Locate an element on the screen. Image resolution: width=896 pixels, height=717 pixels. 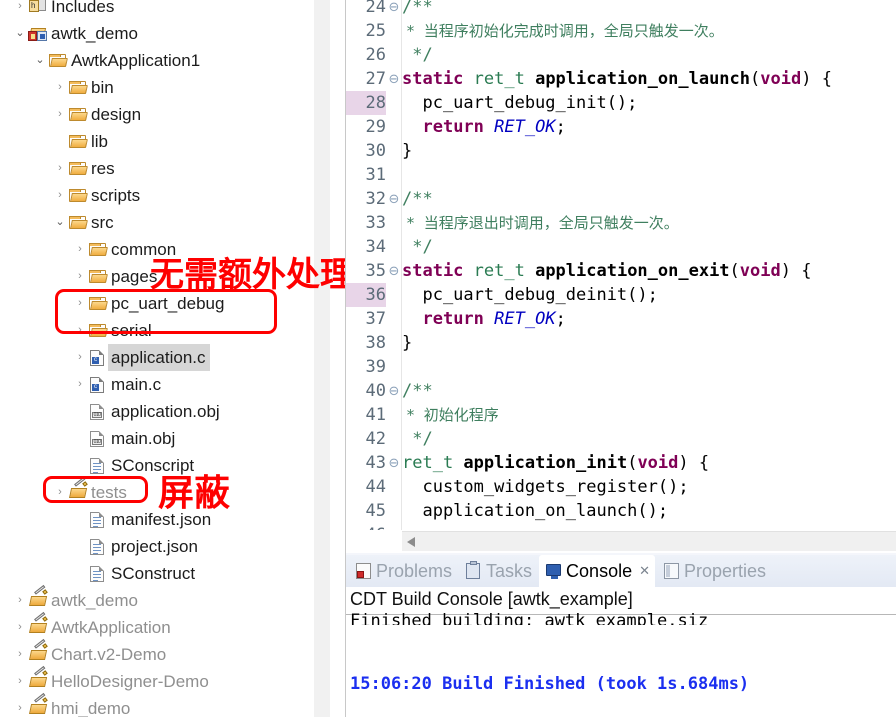
tree-item-awtk-demo: ⌄ awtk_demo is located at coordinates (77, 33).